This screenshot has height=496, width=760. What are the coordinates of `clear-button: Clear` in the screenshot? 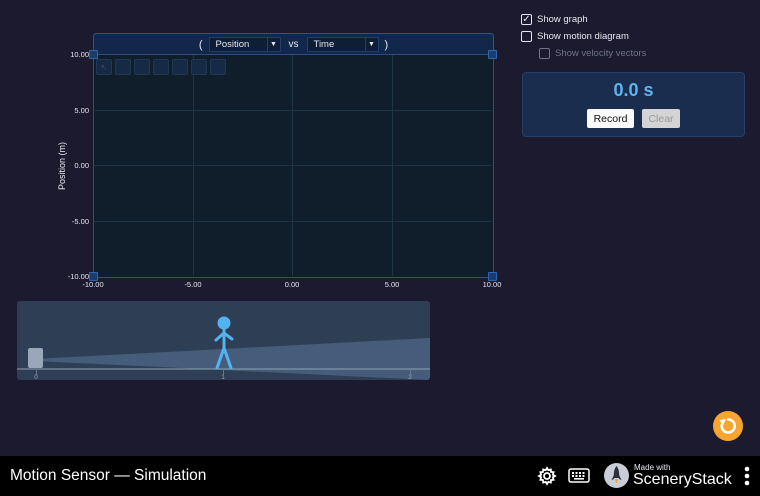 It's located at (661, 118).